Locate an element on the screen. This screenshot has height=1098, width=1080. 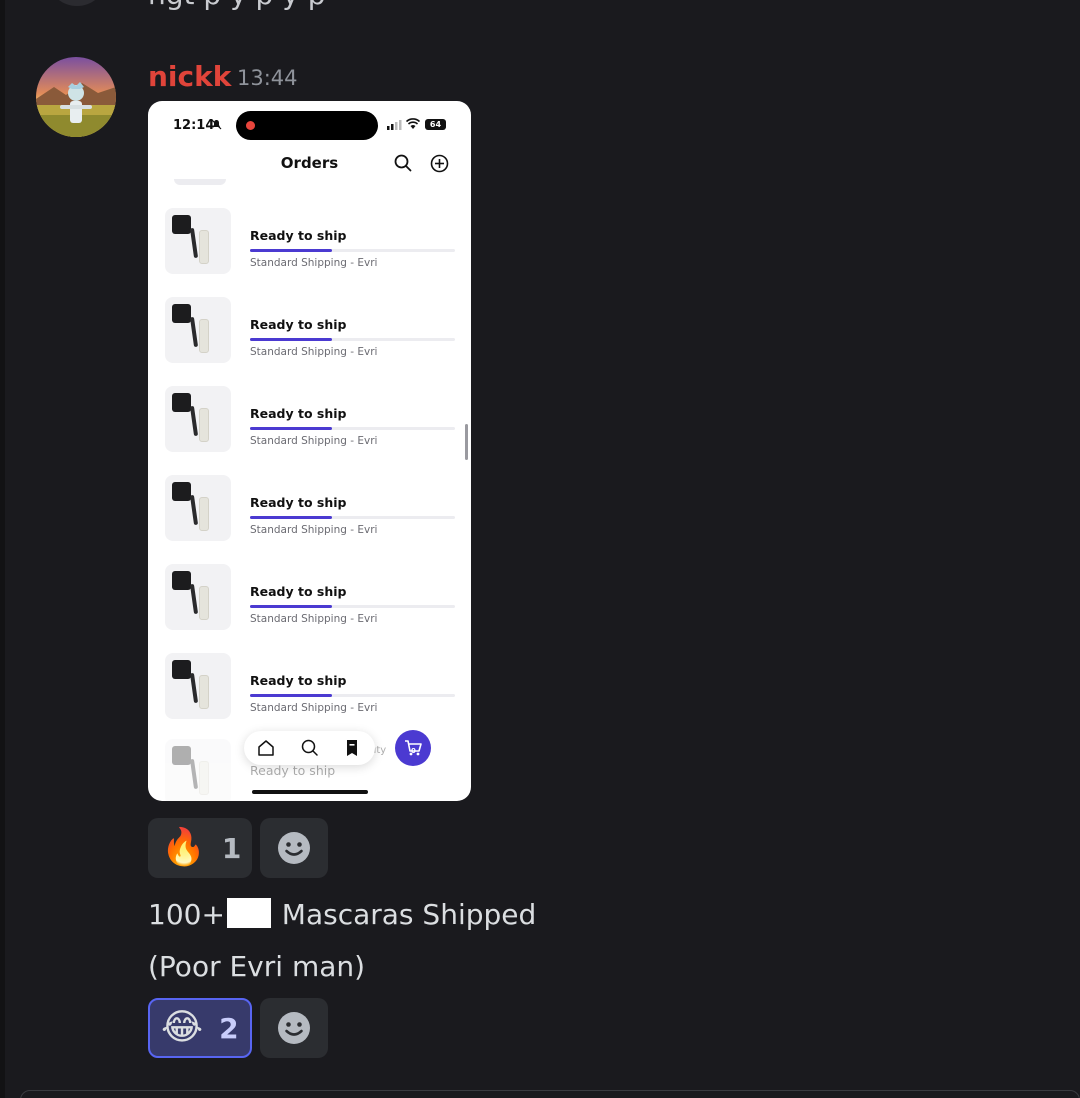
scrollbar is located at coordinates (466, 442).